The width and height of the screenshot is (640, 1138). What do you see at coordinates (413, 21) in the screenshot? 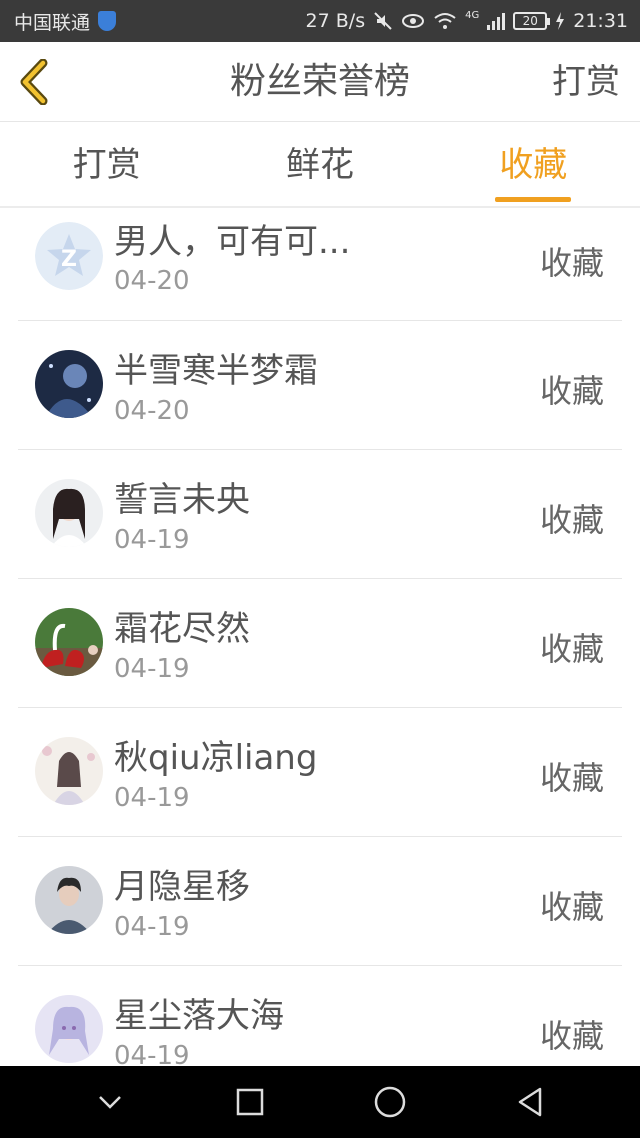
I see `eye-icon` at bounding box center [413, 21].